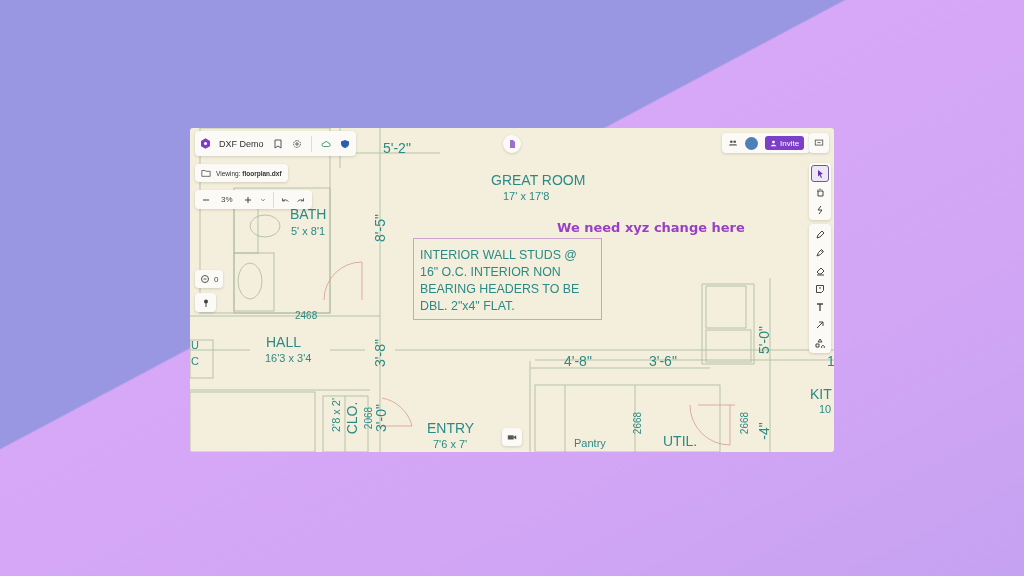  What do you see at coordinates (284, 342) in the screenshot?
I see `room-label: HALL` at bounding box center [284, 342].